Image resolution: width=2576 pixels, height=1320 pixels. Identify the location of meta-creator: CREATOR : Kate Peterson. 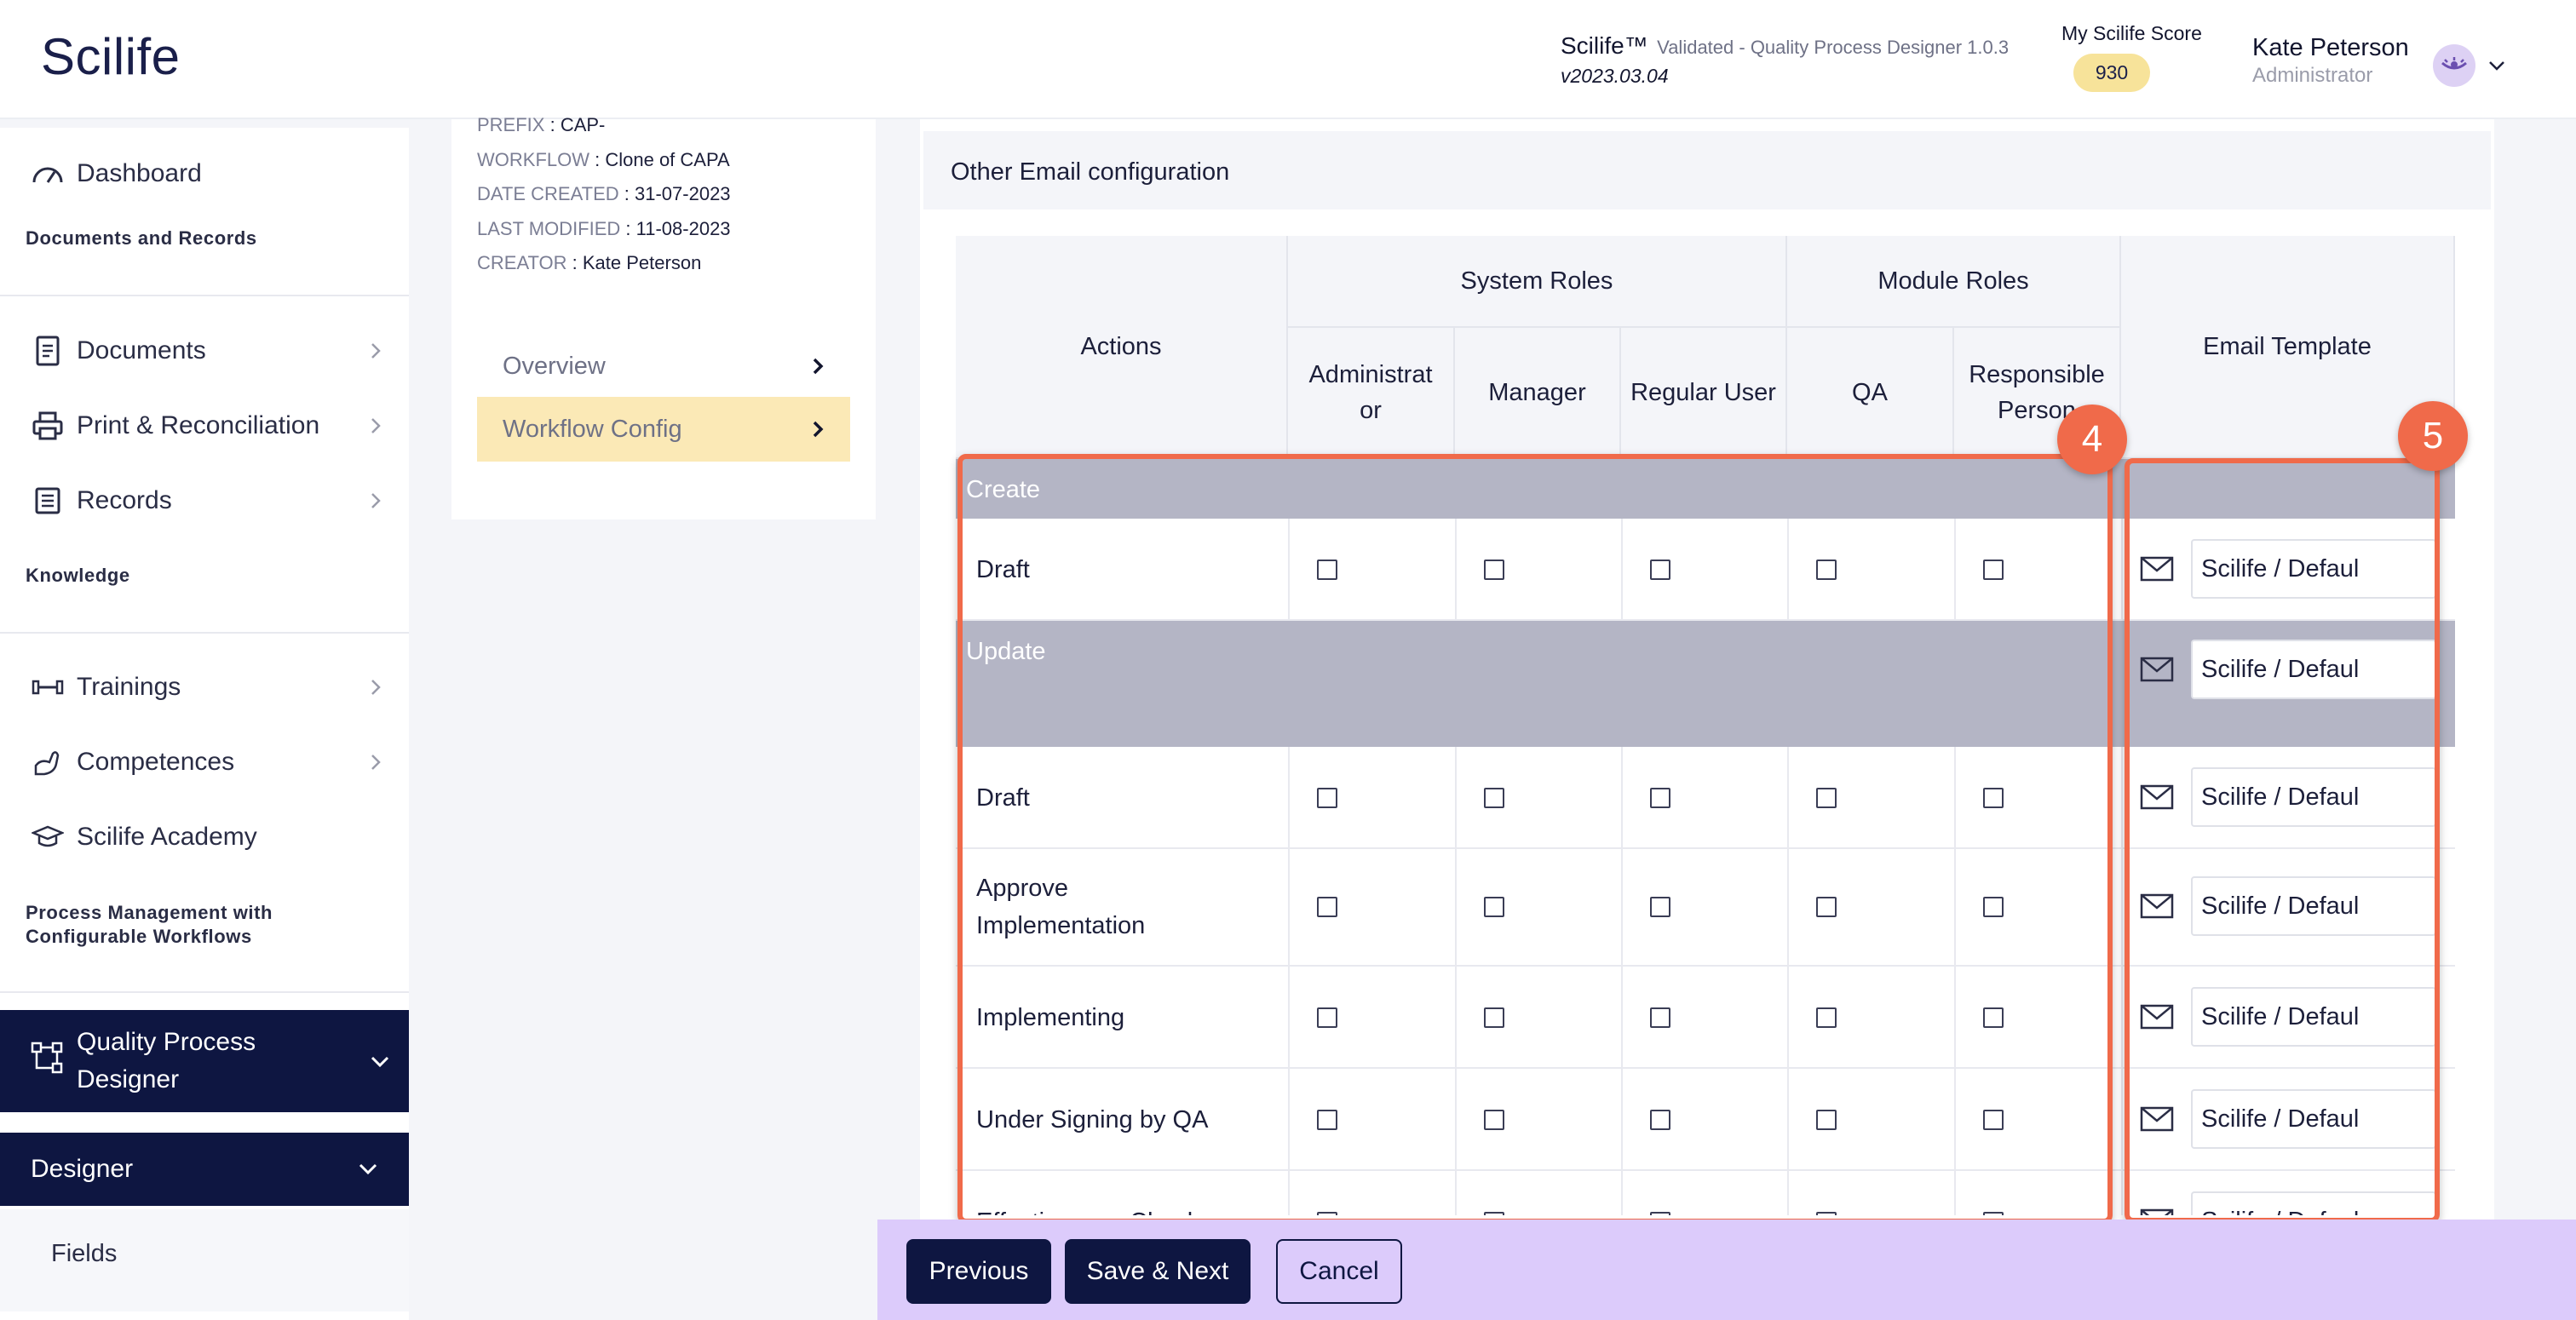
(590, 262).